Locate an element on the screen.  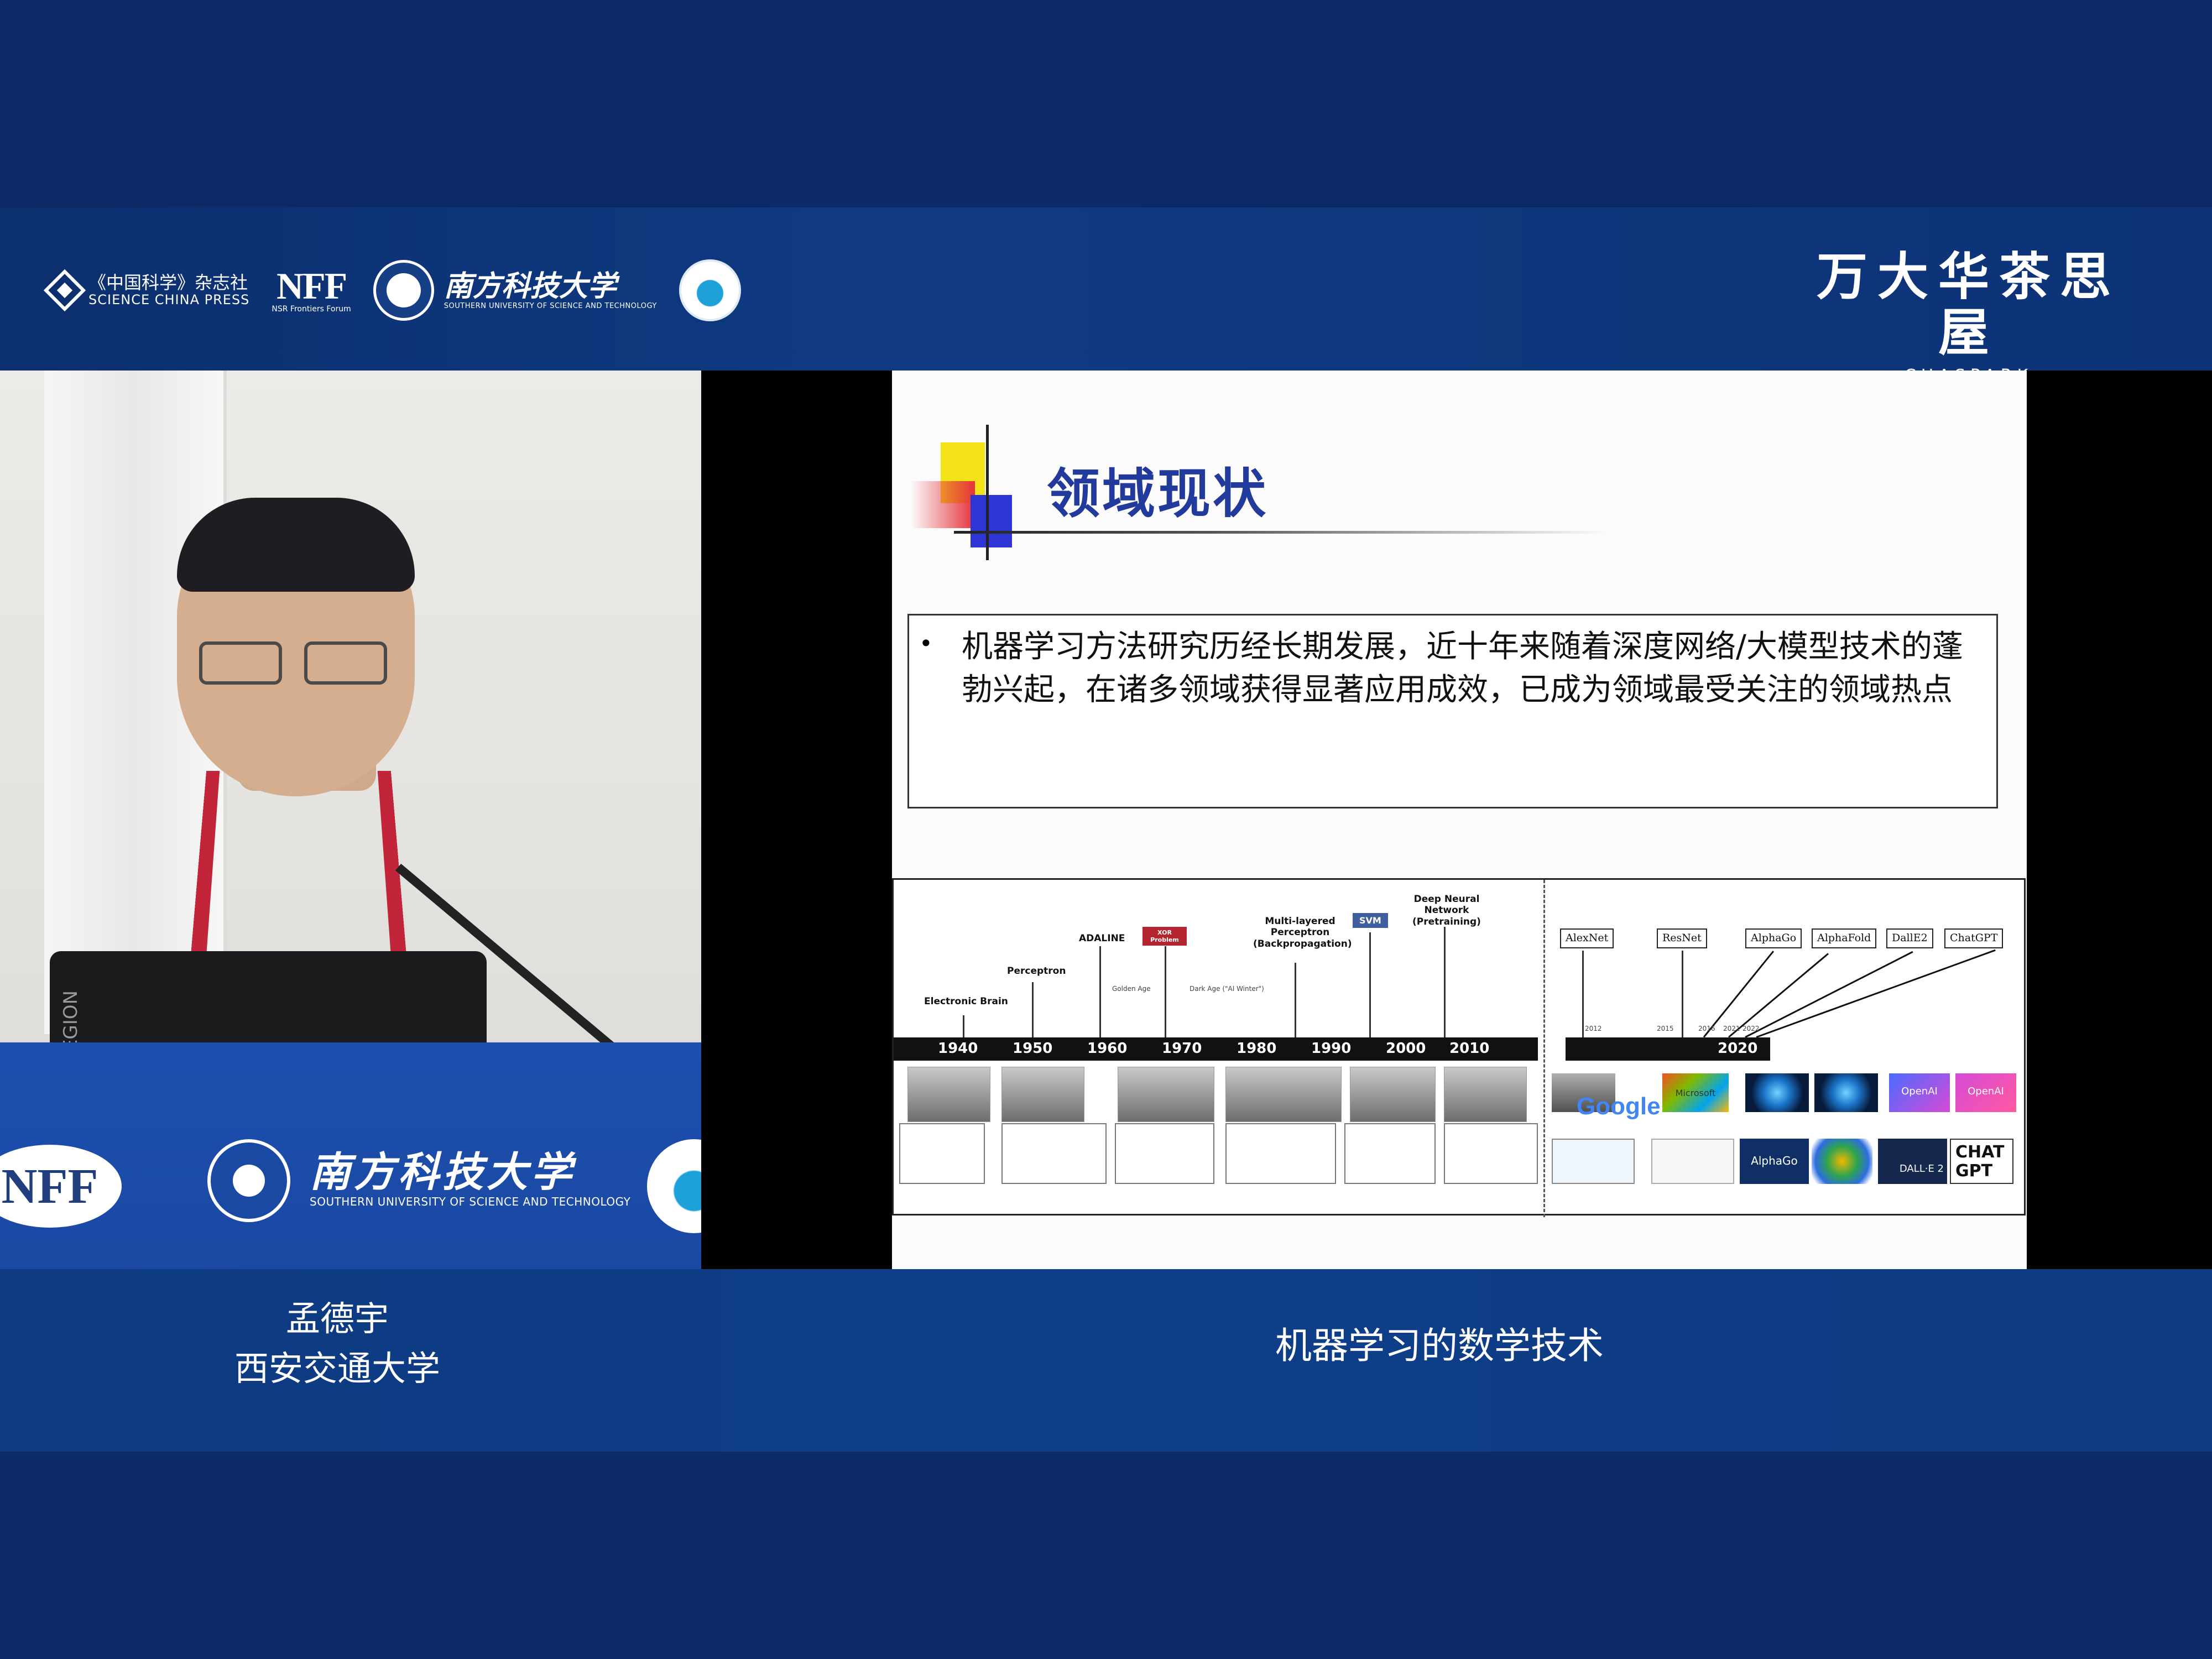
protein-structure-icon is located at coordinates (1842, 1162).